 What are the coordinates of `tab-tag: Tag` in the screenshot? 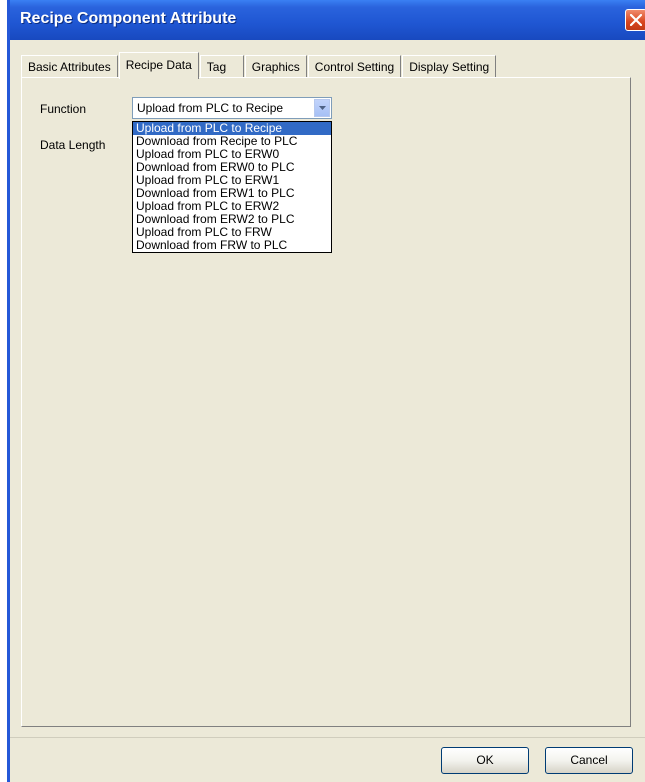 It's located at (221, 66).